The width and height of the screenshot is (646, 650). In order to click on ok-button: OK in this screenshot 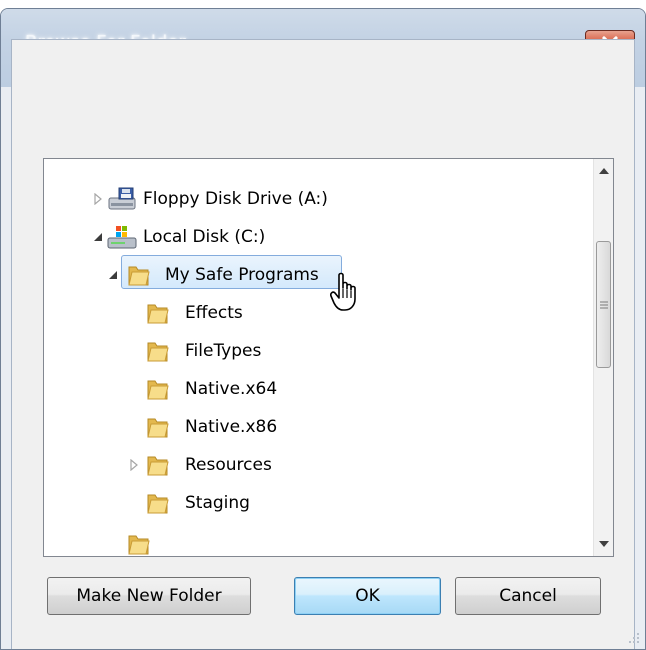, I will do `click(367, 596)`.